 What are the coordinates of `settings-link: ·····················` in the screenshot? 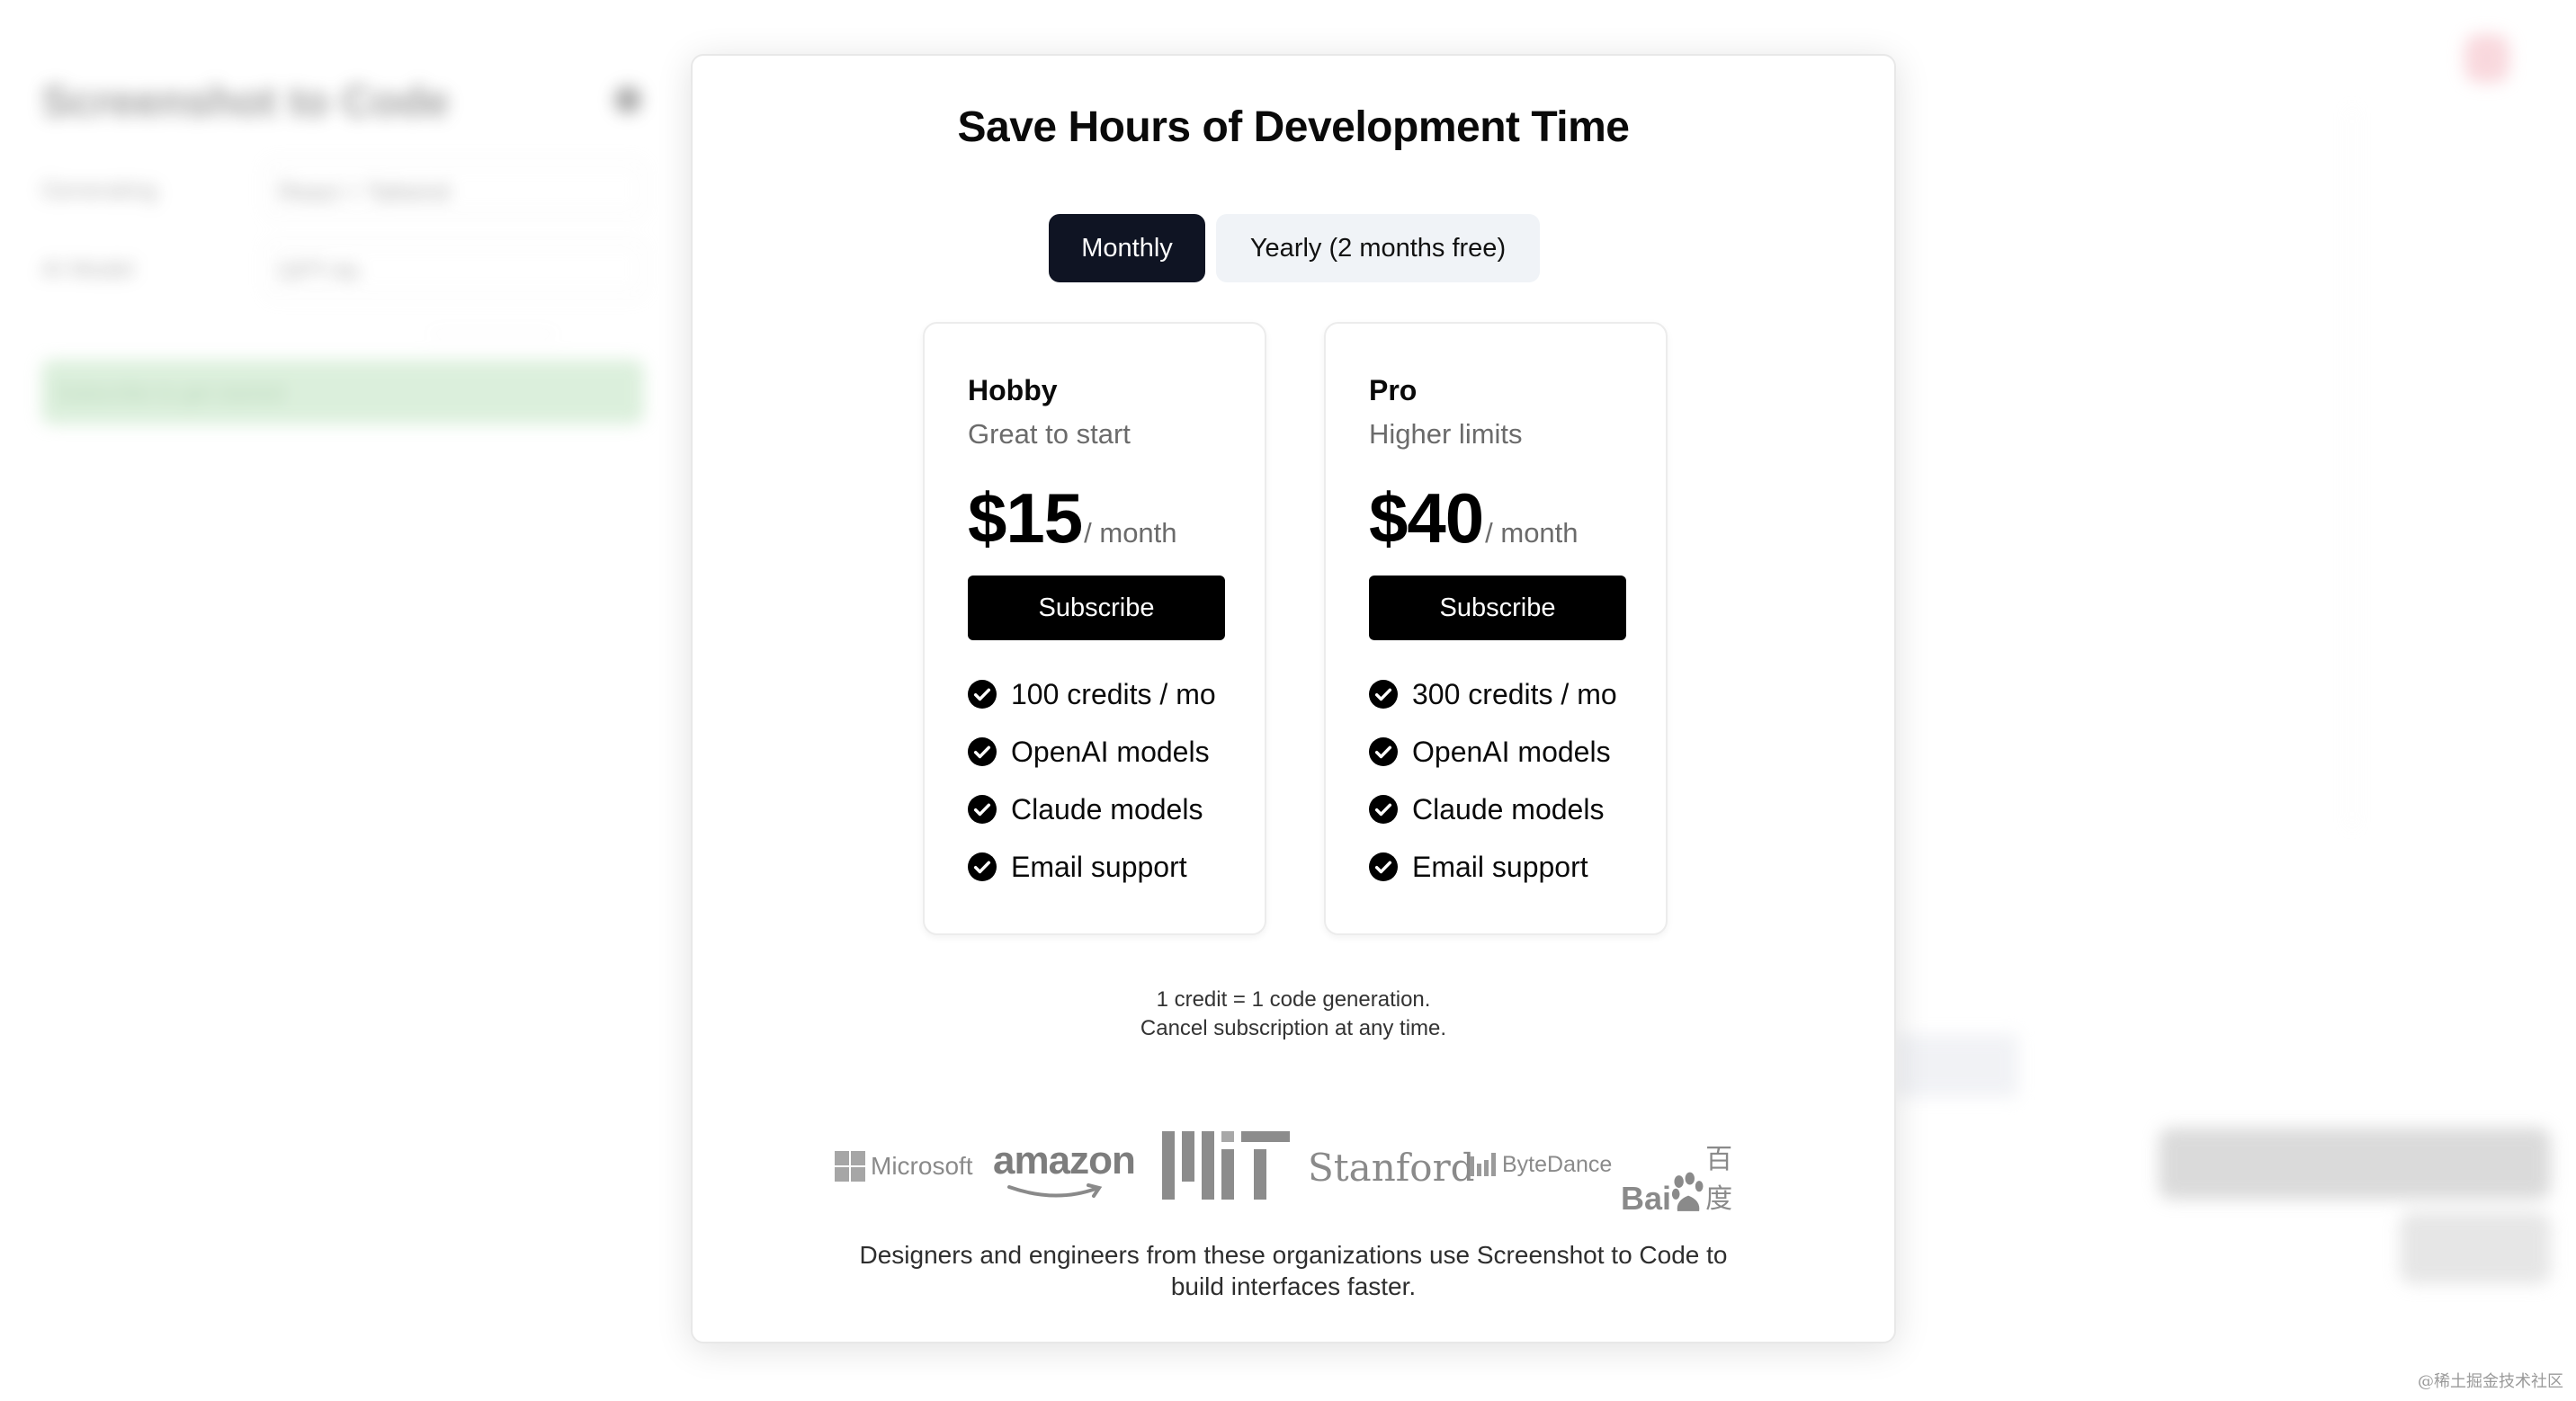 It's located at (493, 334).